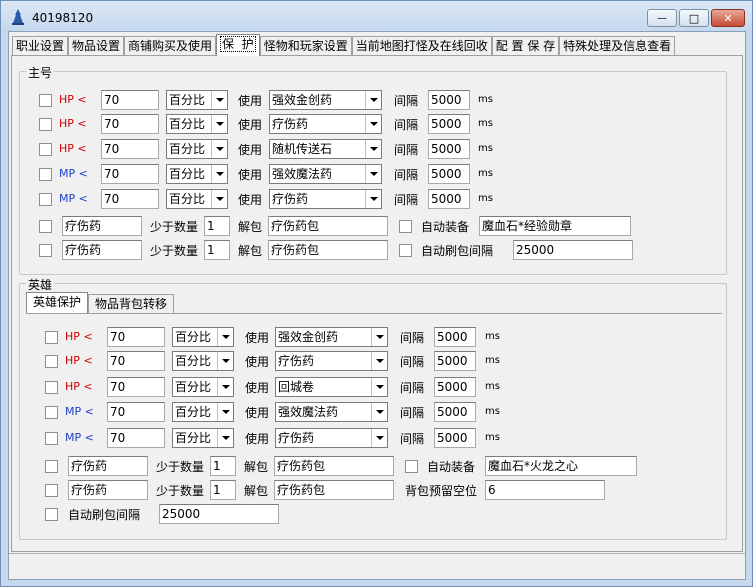 This screenshot has height=587, width=753. Describe the element at coordinates (96, 46) in the screenshot. I see `tab-item-settings: 物品设置` at that location.